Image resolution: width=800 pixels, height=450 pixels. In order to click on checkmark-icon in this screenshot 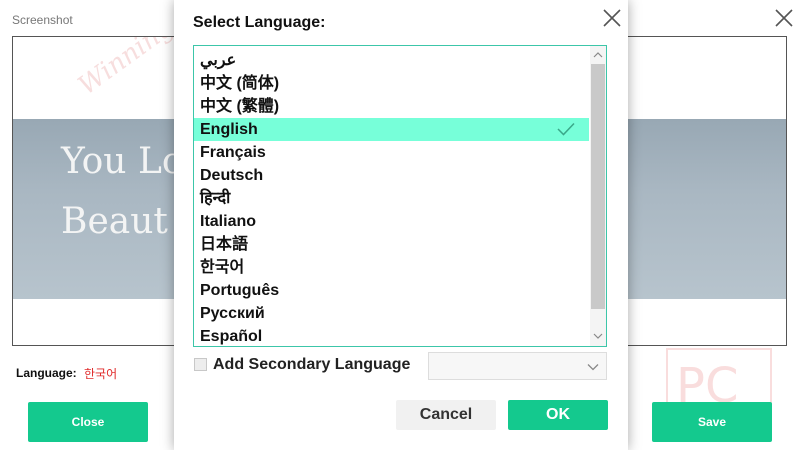, I will do `click(566, 129)`.